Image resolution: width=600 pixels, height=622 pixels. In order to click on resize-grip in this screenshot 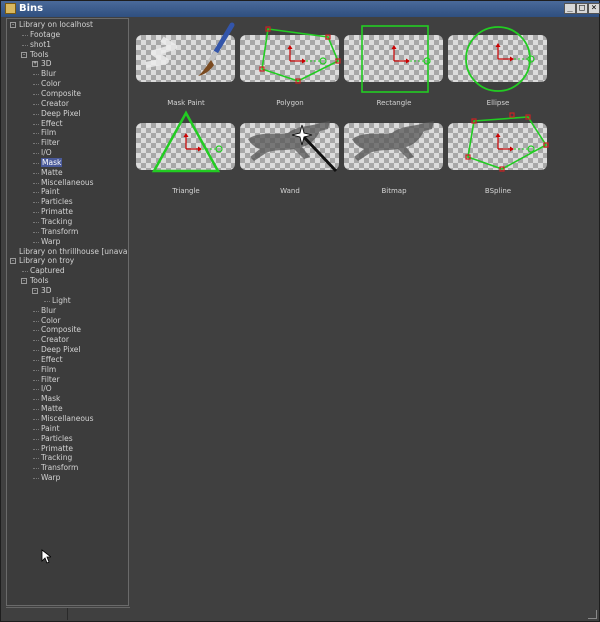, I will do `click(592, 614)`.